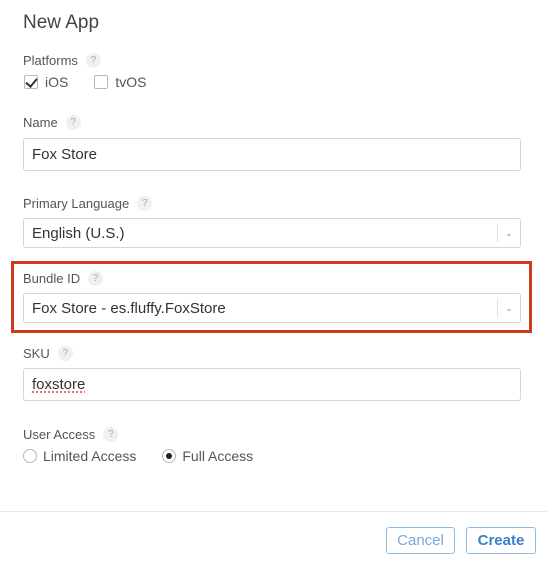 The image size is (547, 565). What do you see at coordinates (420, 540) in the screenshot?
I see `cancel-button: Cancel` at bounding box center [420, 540].